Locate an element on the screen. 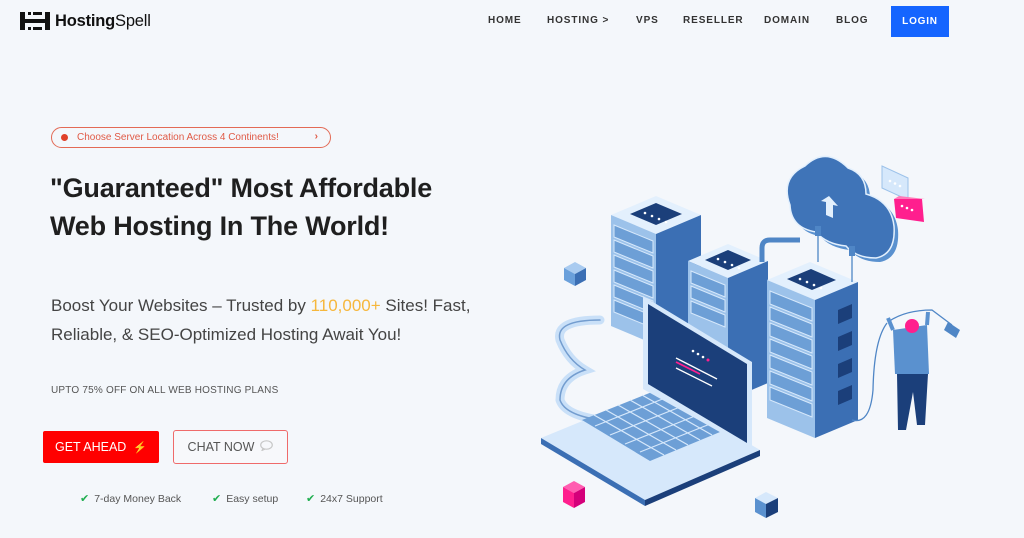 This screenshot has height=538, width=1024. logo: HostingSpell is located at coordinates (85, 21).